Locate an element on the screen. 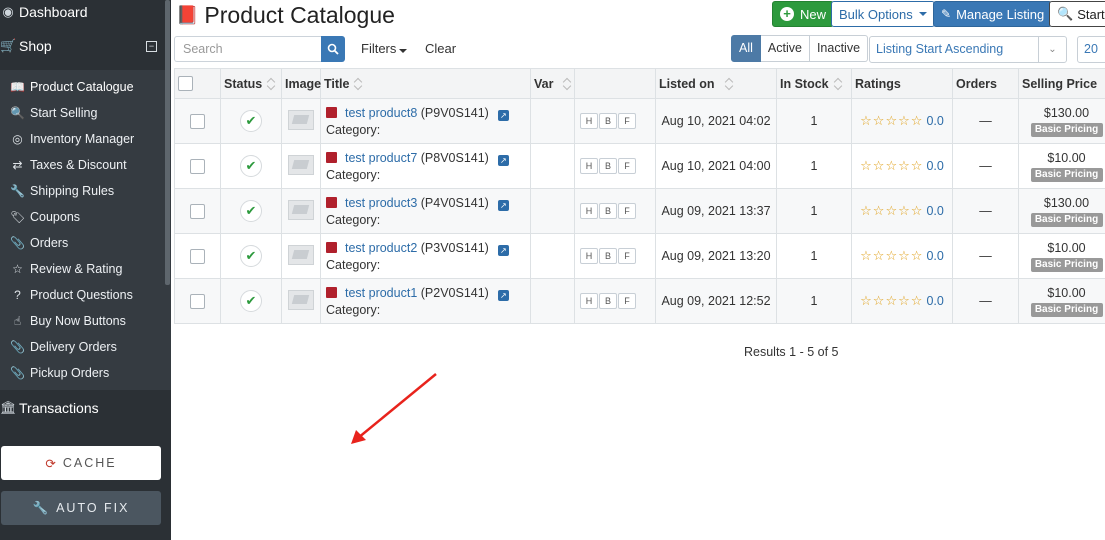 The width and height of the screenshot is (1105, 540). product-name-link: test product2 is located at coordinates (381, 248).